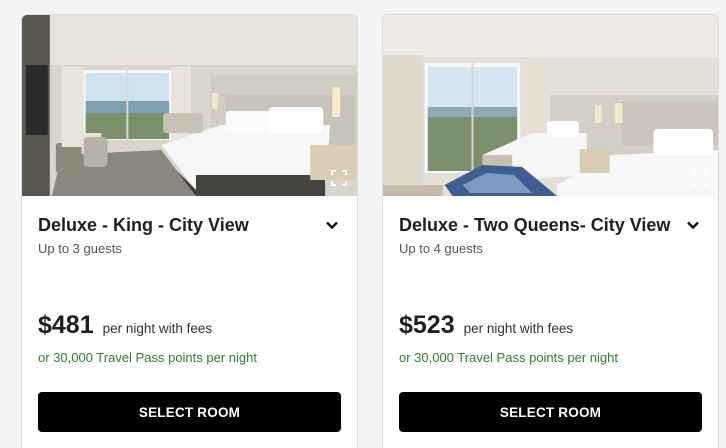 The width and height of the screenshot is (726, 448). Describe the element at coordinates (535, 225) in the screenshot. I see `room-name: Deluxe - Two Queens- City View` at that location.